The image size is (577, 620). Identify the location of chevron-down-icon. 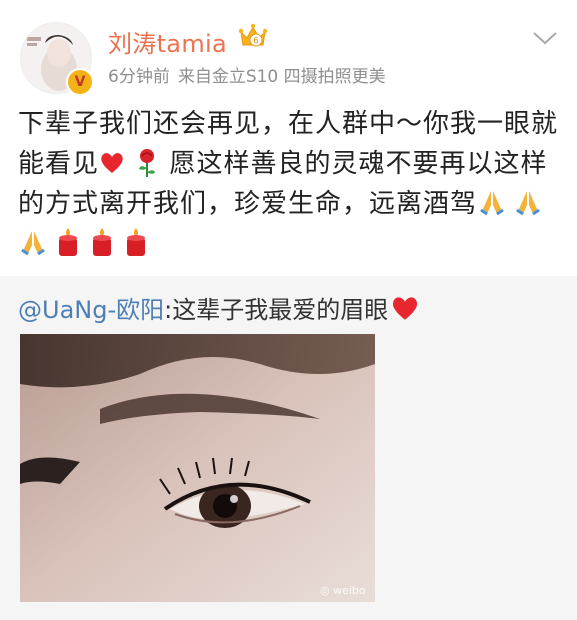
(545, 38).